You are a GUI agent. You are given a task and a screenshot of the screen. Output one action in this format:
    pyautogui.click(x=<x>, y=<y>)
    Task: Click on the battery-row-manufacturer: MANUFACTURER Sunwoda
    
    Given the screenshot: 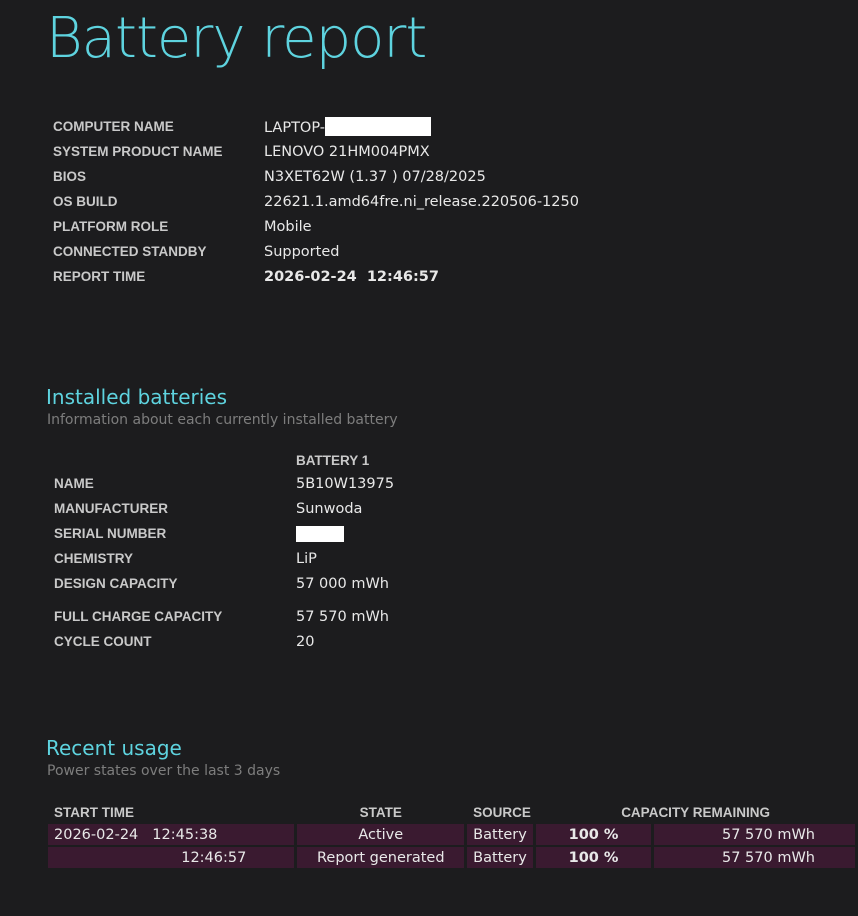 What is the action you would take?
    pyautogui.click(x=296, y=508)
    